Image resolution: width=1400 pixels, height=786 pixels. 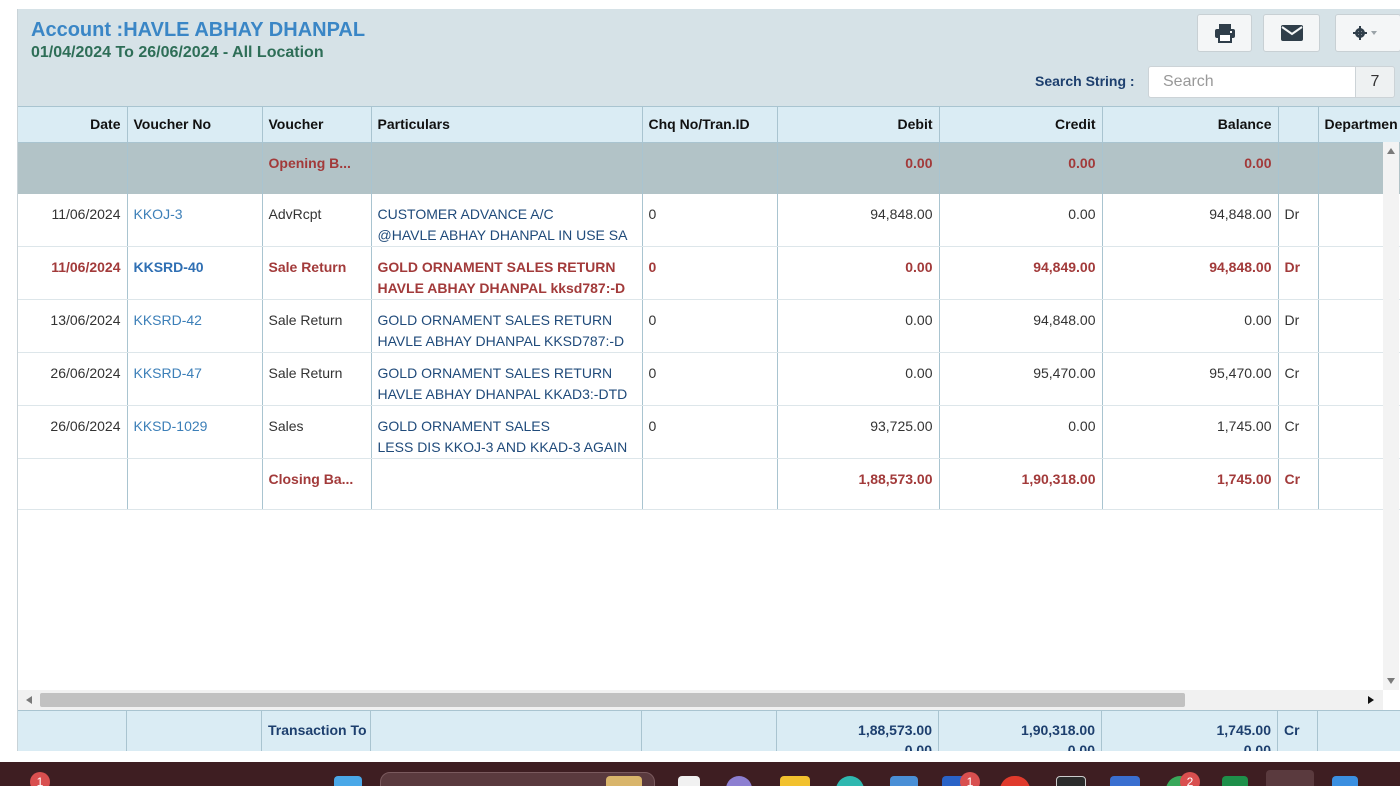 I want to click on column-header-department: Departmen, so click(x=1359, y=124).